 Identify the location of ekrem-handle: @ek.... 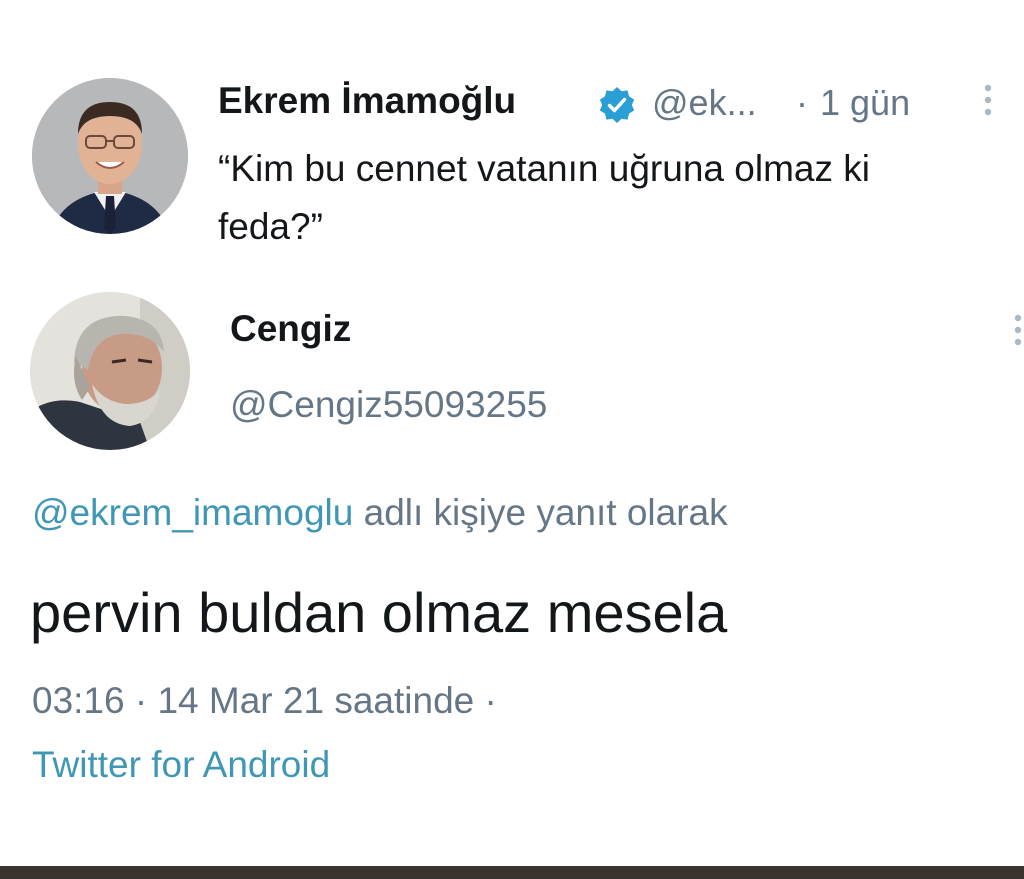
(704, 103).